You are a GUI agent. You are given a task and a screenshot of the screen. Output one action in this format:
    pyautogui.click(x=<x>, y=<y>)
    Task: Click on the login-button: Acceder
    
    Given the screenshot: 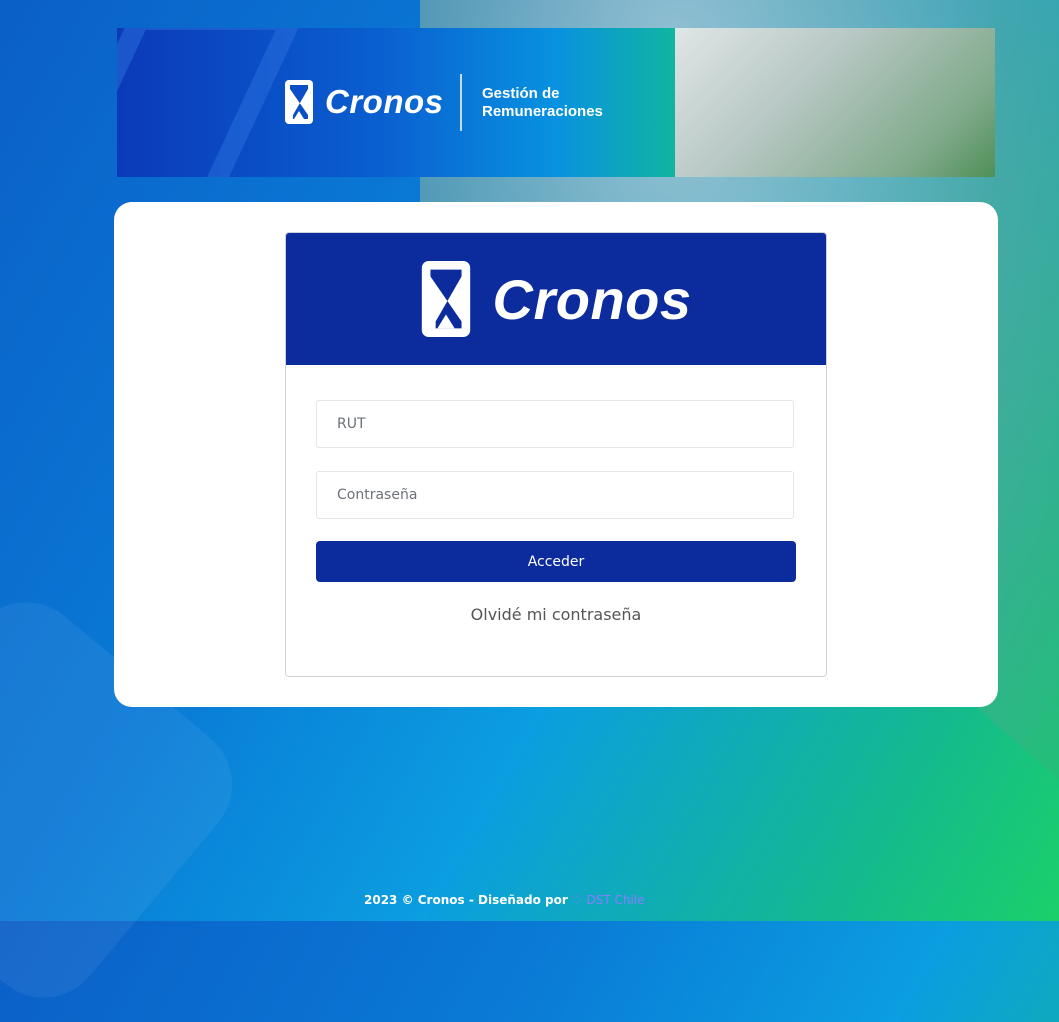 What is the action you would take?
    pyautogui.click(x=556, y=561)
    